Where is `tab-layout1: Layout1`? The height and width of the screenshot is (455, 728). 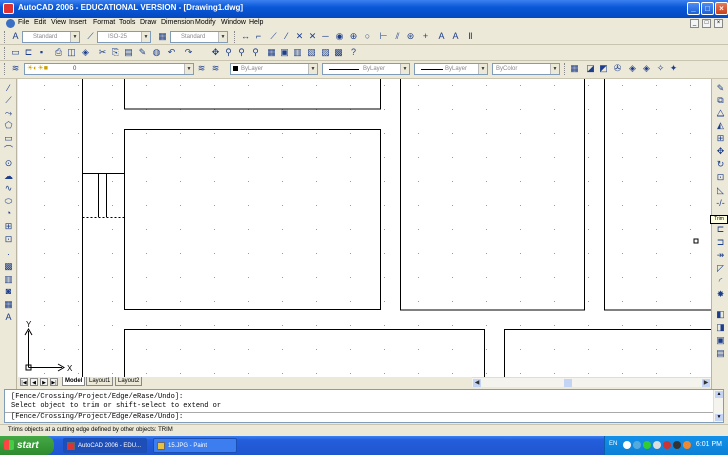 tab-layout1: Layout1 is located at coordinates (100, 381).